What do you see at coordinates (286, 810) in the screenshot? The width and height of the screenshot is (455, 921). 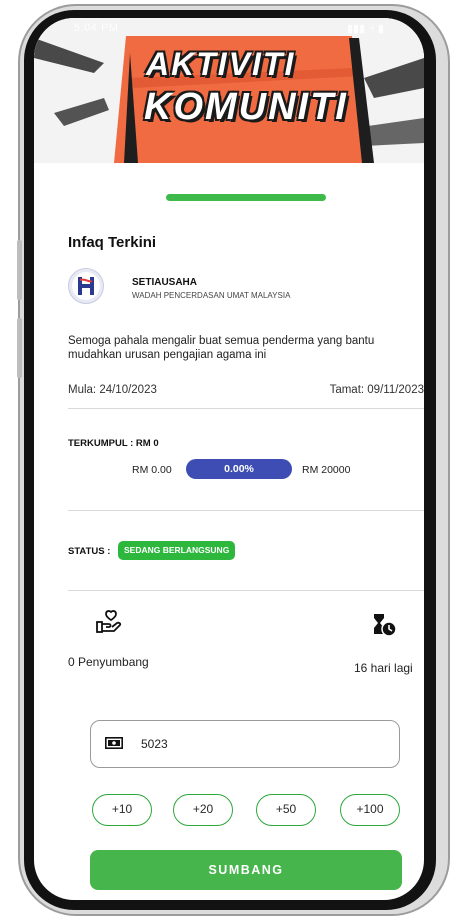 I see `quick-amount-50-button: +50` at bounding box center [286, 810].